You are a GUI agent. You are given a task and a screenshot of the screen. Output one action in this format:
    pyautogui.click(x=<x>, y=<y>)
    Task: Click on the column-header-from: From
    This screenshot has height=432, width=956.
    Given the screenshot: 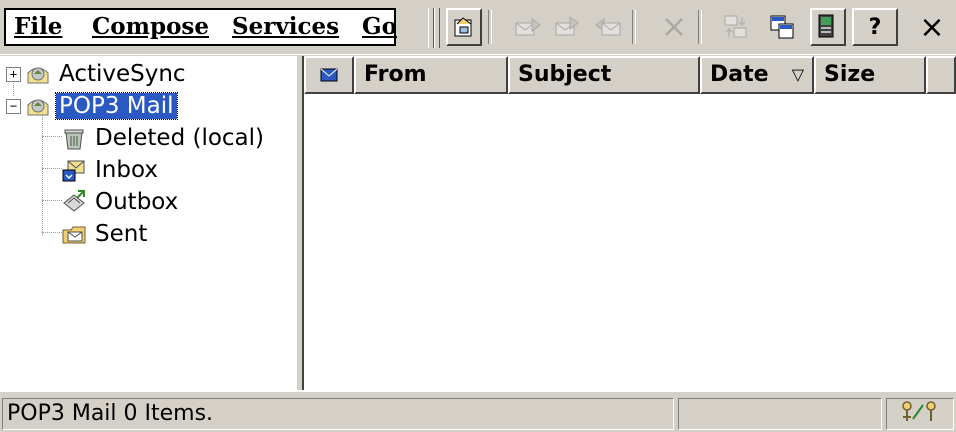 What is the action you would take?
    pyautogui.click(x=431, y=75)
    